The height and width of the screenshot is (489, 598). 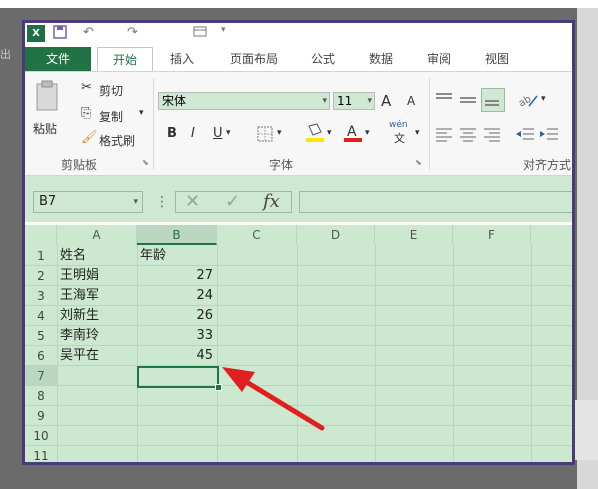 I want to click on tab-view: 视图, so click(x=497, y=59).